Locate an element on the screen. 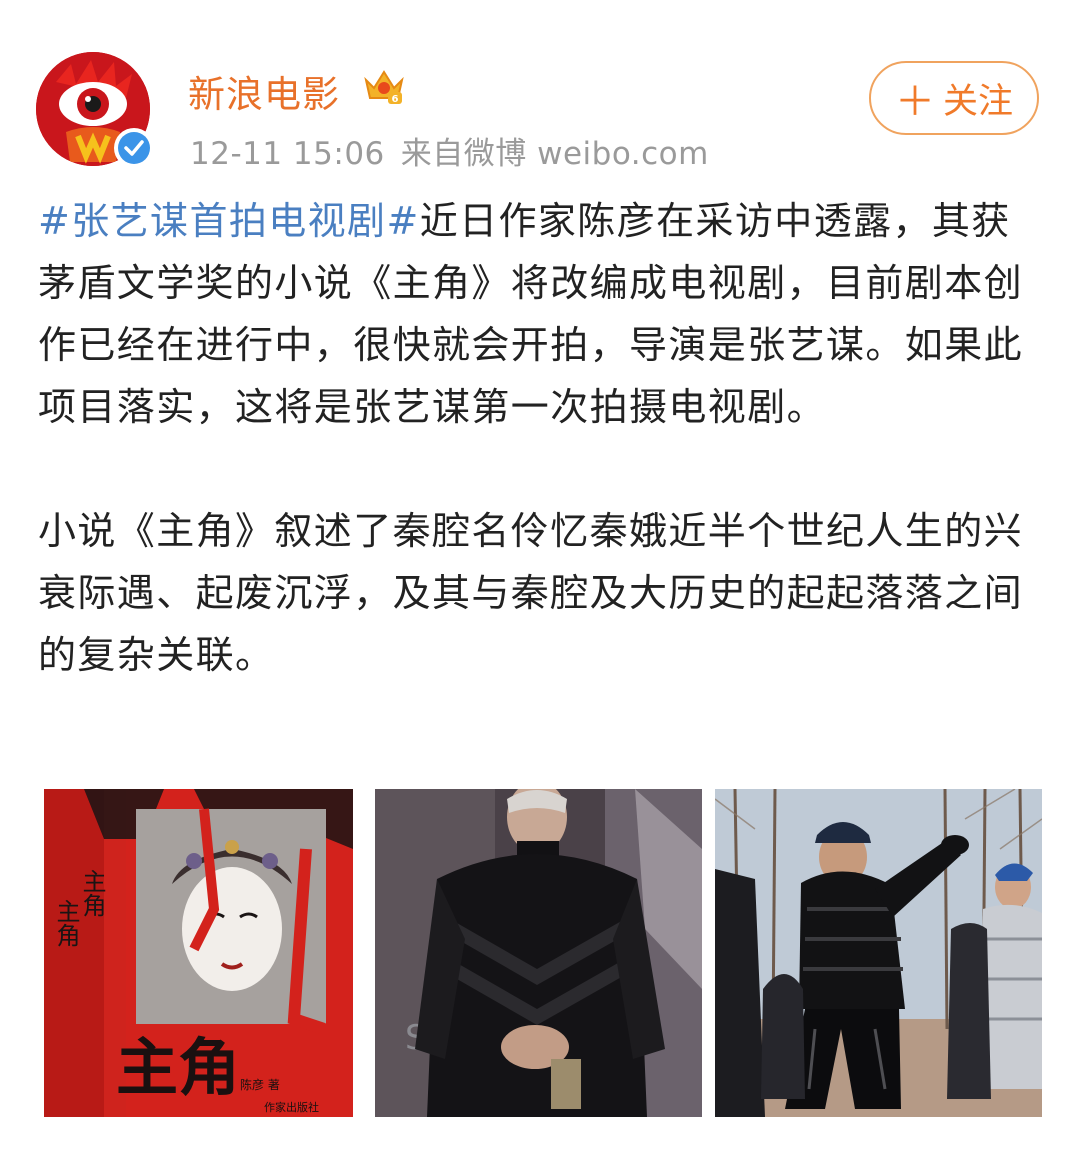 This screenshot has width=1079, height=1165. crown-icon: 6 is located at coordinates (384, 86).